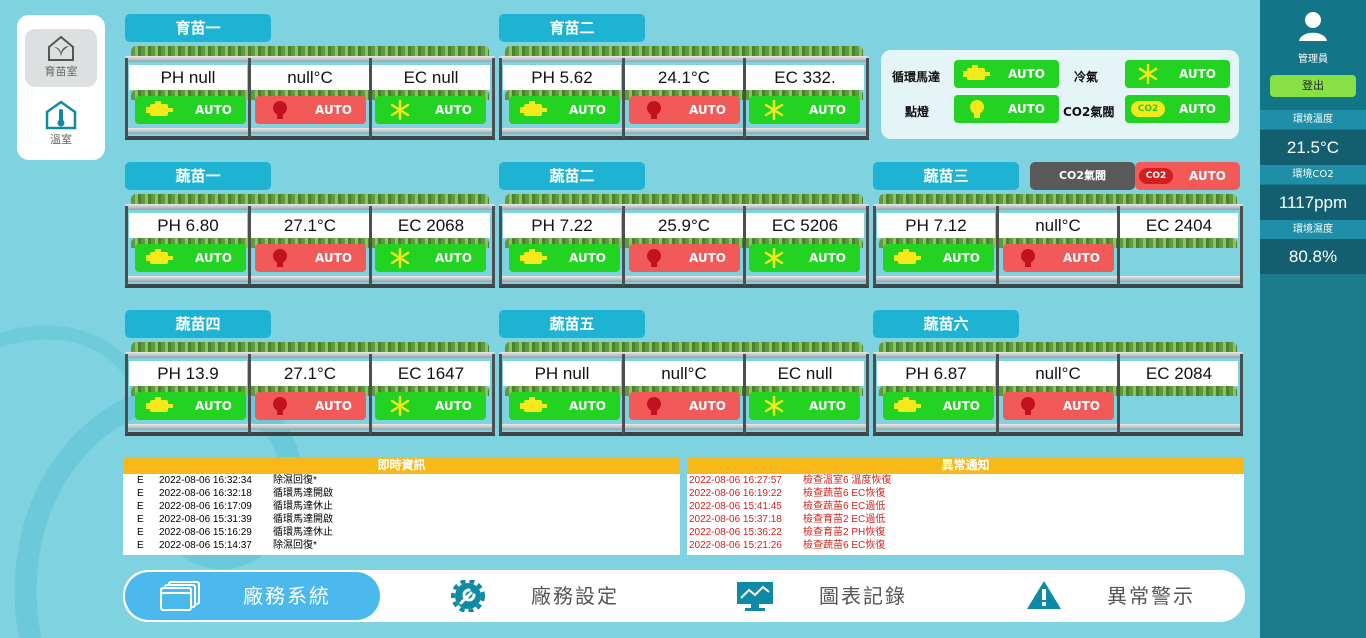  I want to click on bottom-tab-bar: 廠務系統 廠務設定 圖表記錄 異常警示, so click(684, 596).